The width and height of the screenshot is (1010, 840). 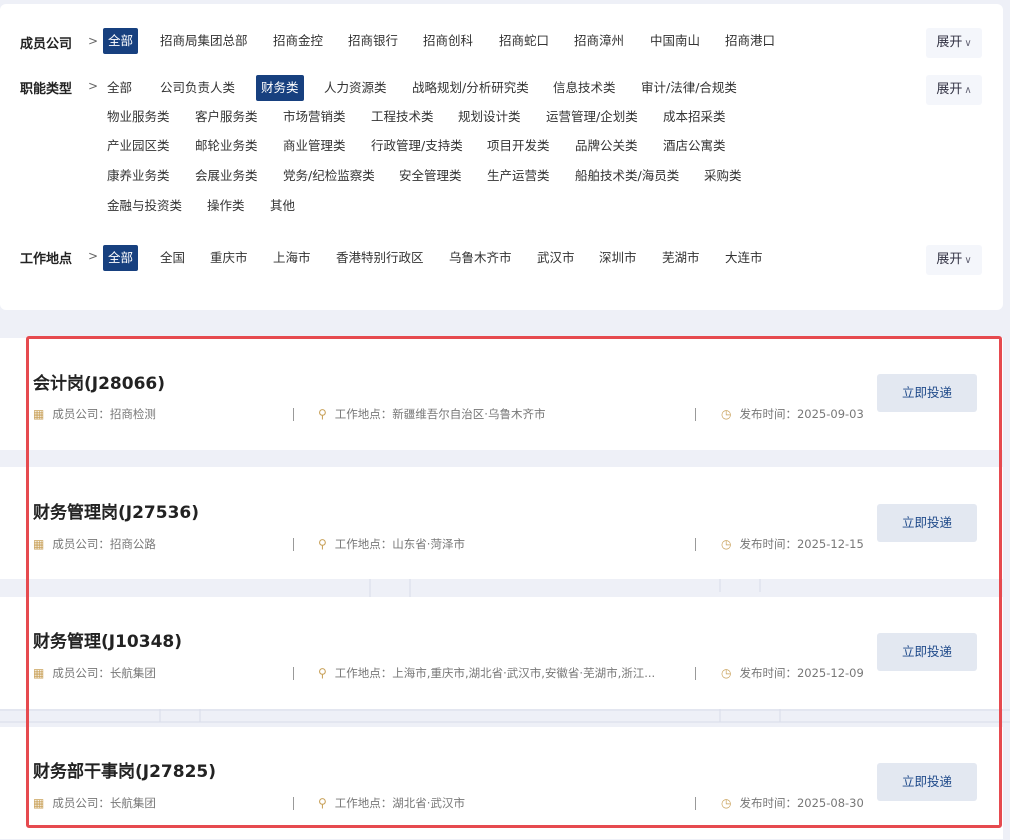 I want to click on job-location: ⚲ 工作地点：山东省·菏泽市, so click(x=391, y=544).